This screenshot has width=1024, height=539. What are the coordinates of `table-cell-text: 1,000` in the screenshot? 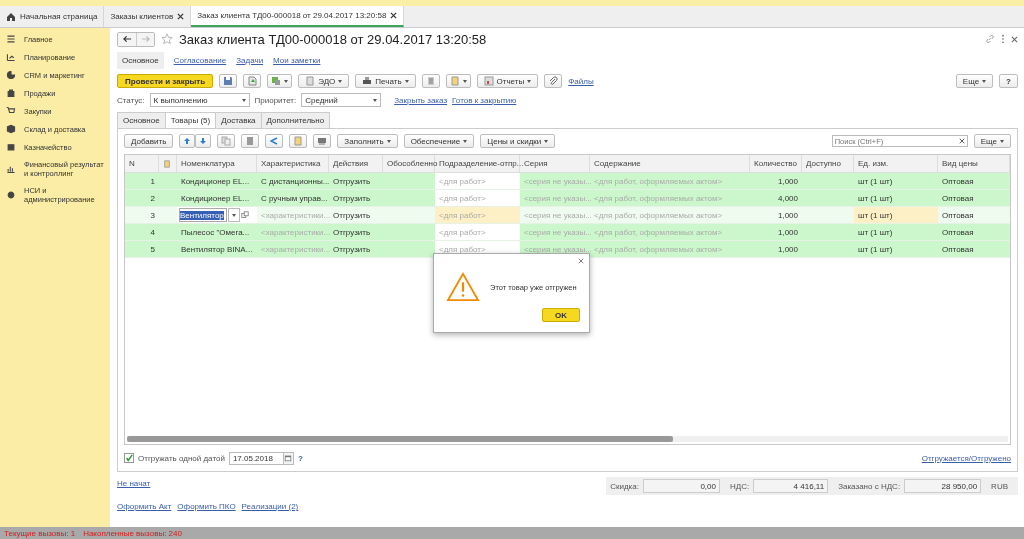 It's located at (787, 249).